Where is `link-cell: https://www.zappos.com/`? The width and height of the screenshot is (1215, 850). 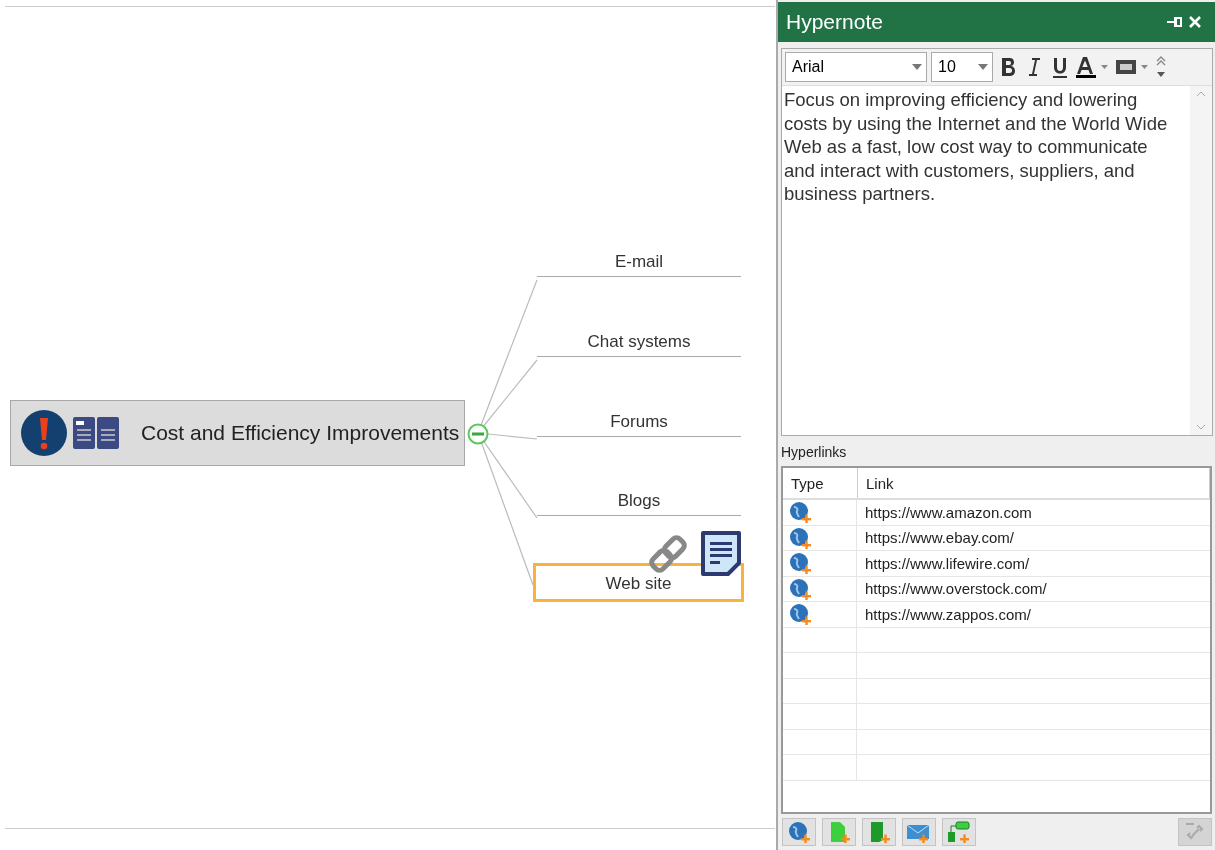 link-cell: https://www.zappos.com/ is located at coordinates (1033, 614).